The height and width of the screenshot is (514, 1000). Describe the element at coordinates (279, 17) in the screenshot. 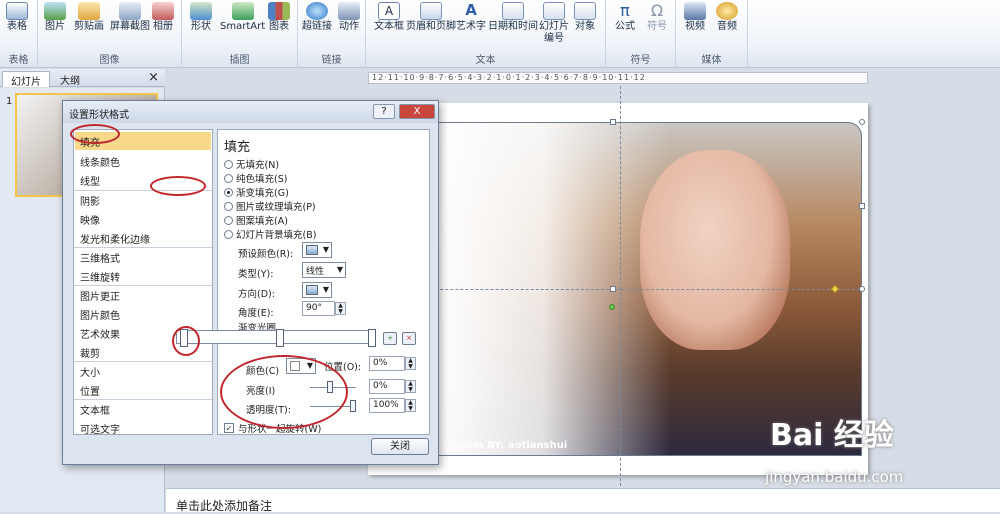

I see `chart-button: 图表` at that location.